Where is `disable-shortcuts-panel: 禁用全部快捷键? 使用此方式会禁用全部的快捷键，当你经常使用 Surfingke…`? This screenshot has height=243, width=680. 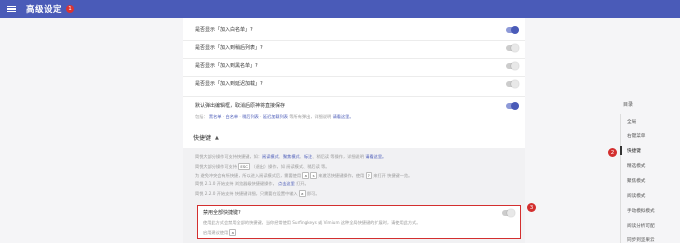
disable-shortcuts-panel: 禁用全部快捷键? 使用此方式会禁用全部的快捷键，当你经常使用 Surfingke… is located at coordinates (359, 222).